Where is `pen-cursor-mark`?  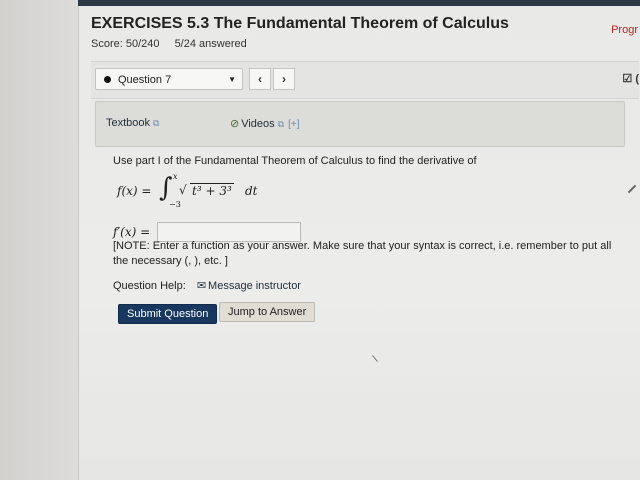 pen-cursor-mark is located at coordinates (632, 189).